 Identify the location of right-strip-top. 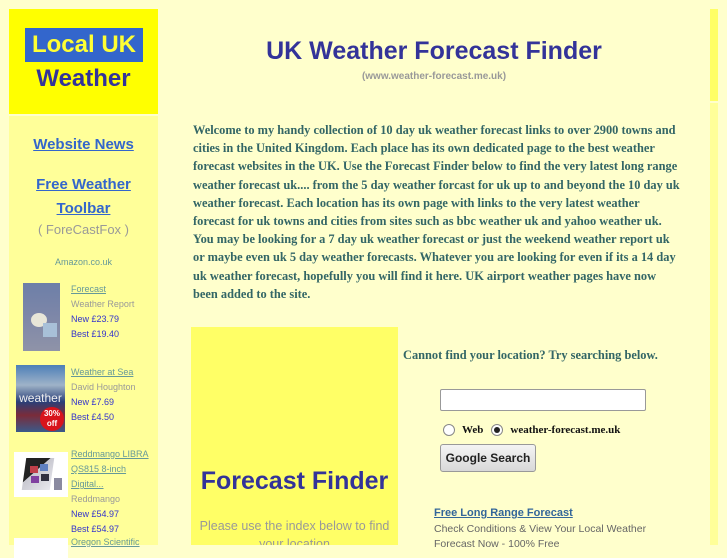
(714, 55).